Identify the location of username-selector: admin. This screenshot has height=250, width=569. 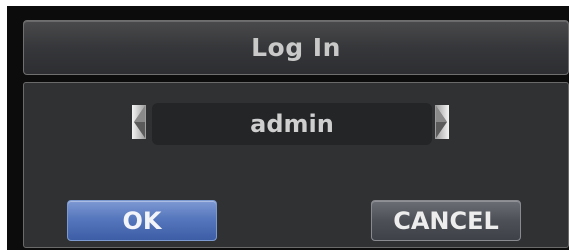
(292, 124).